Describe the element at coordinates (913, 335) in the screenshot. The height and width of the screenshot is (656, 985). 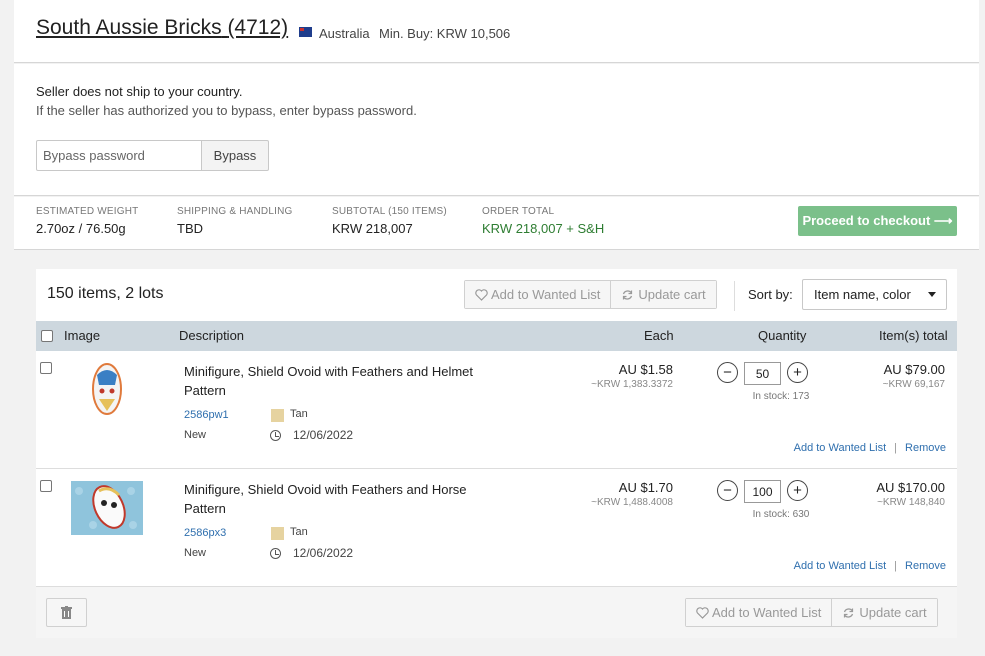
I see `col-total: Item(s) total` at that location.